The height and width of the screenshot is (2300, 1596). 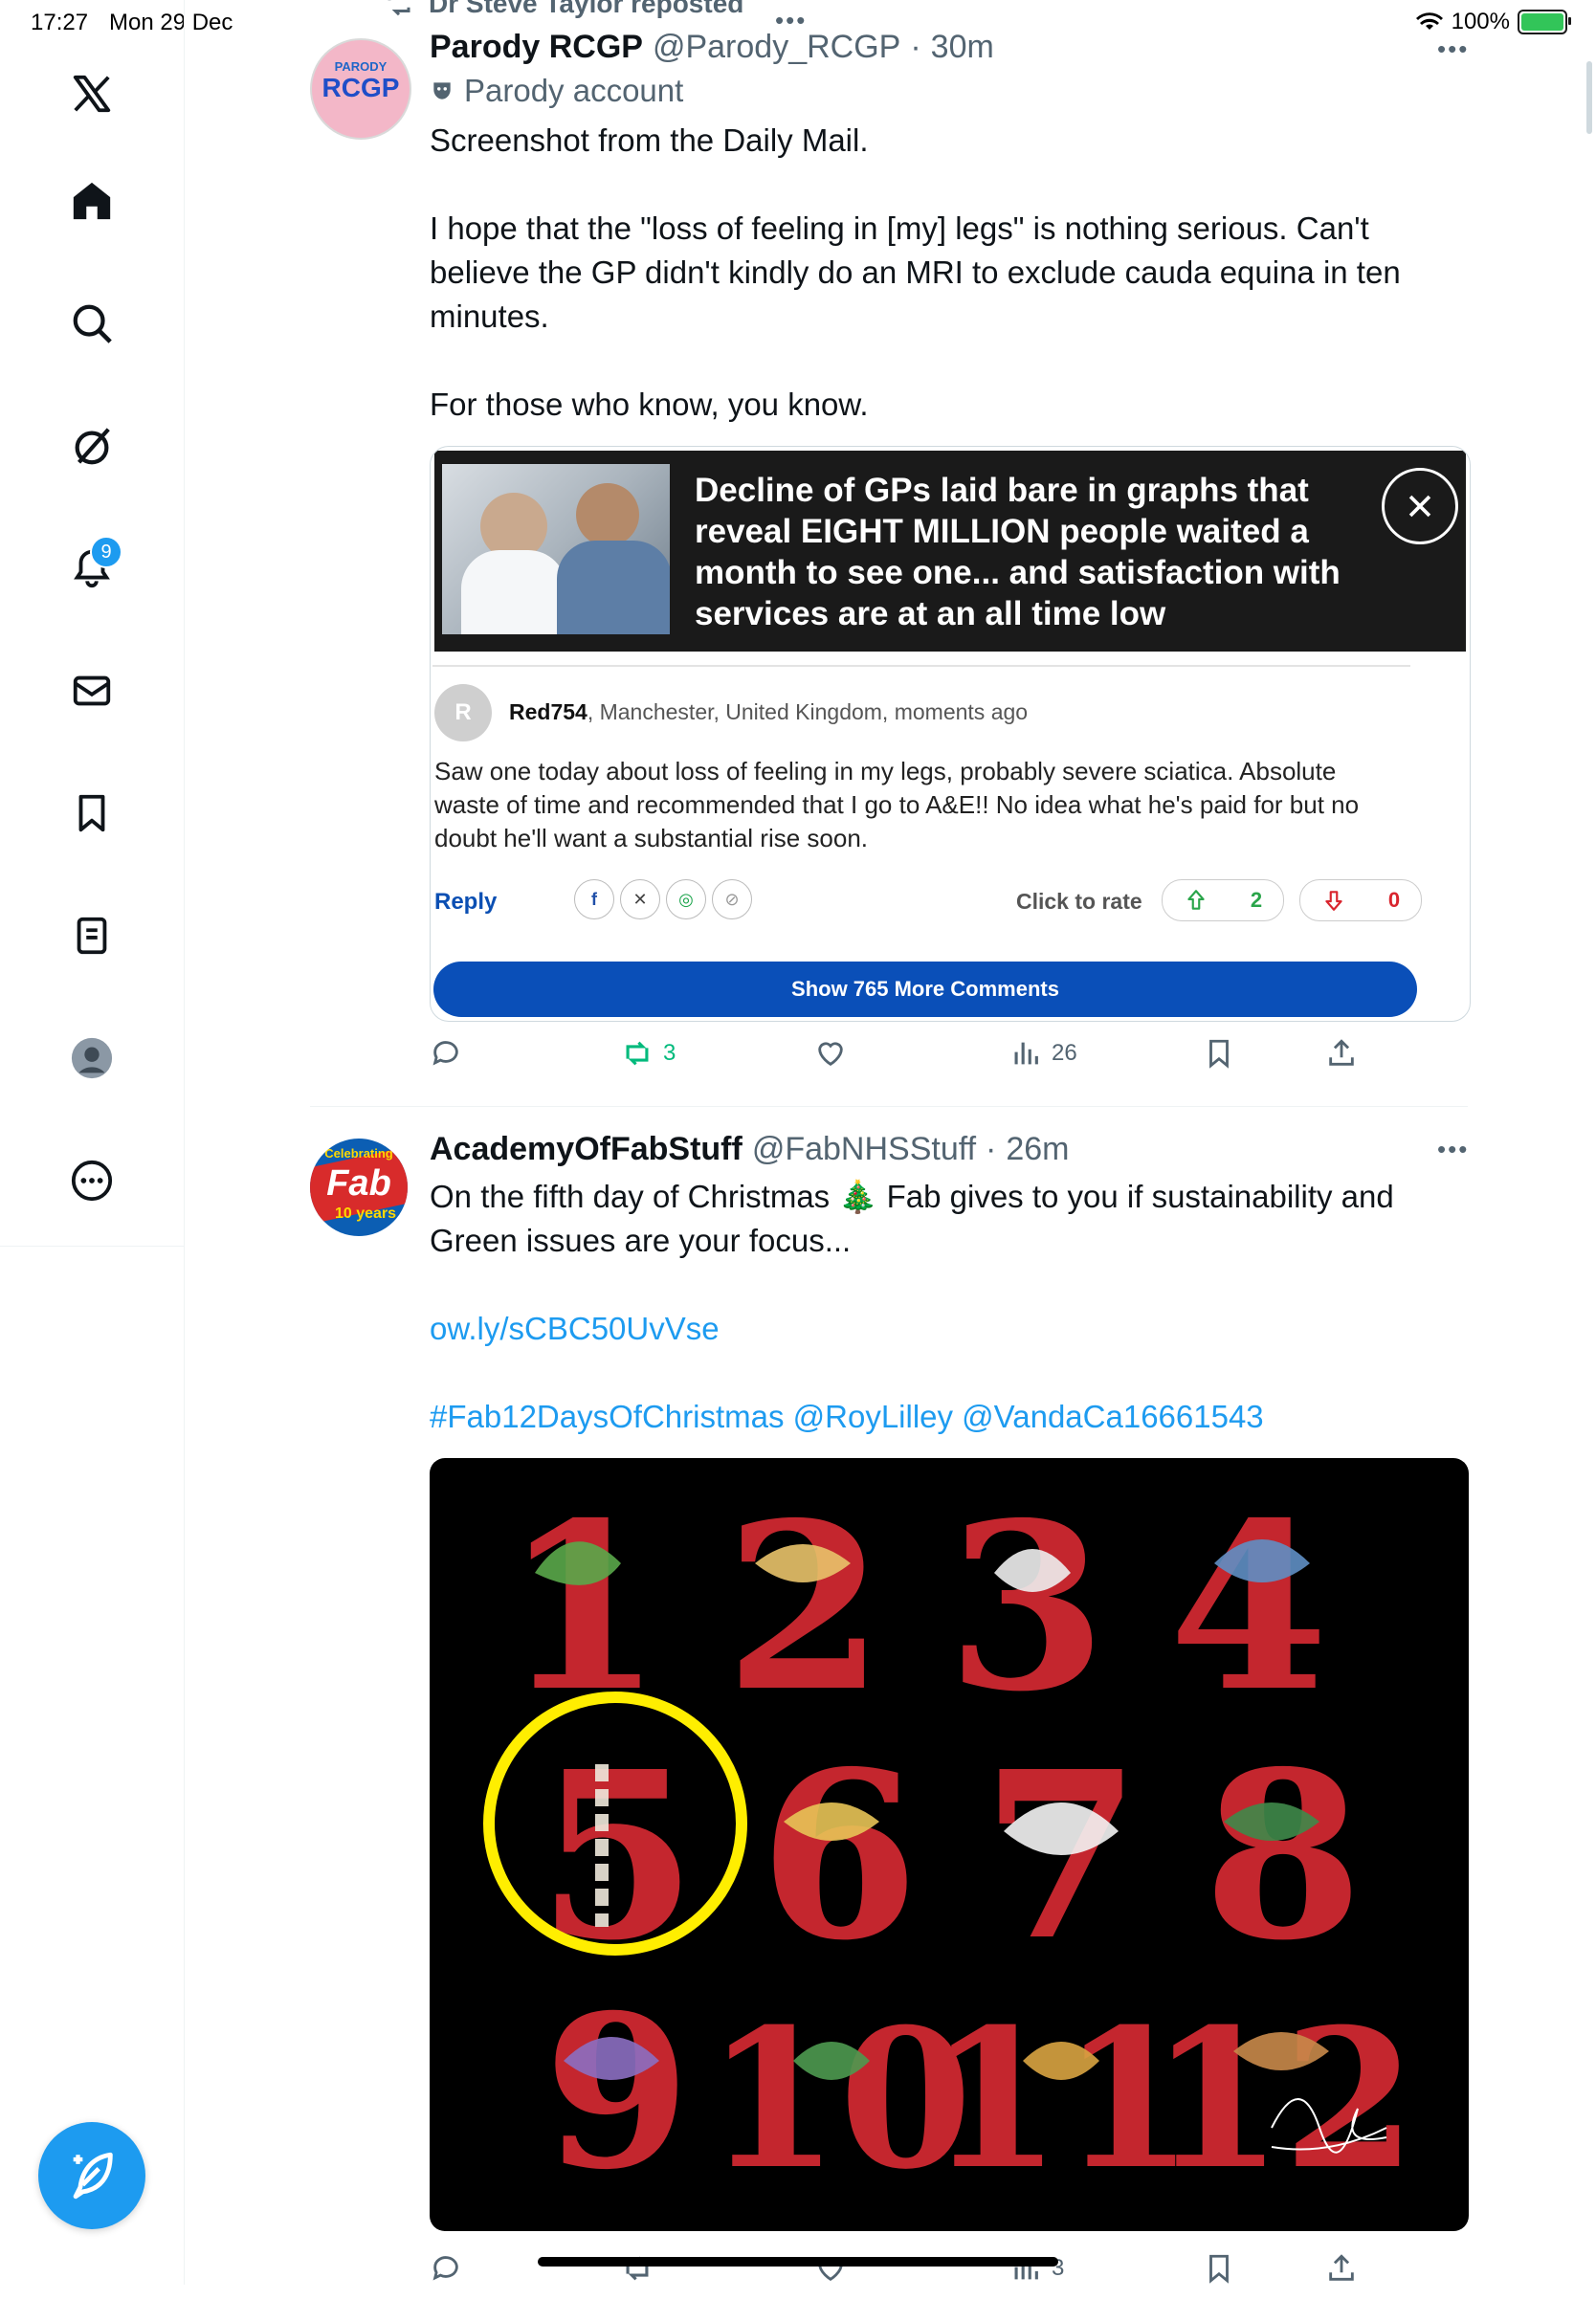 What do you see at coordinates (1043, 1054) in the screenshot?
I see `views-button: 26` at bounding box center [1043, 1054].